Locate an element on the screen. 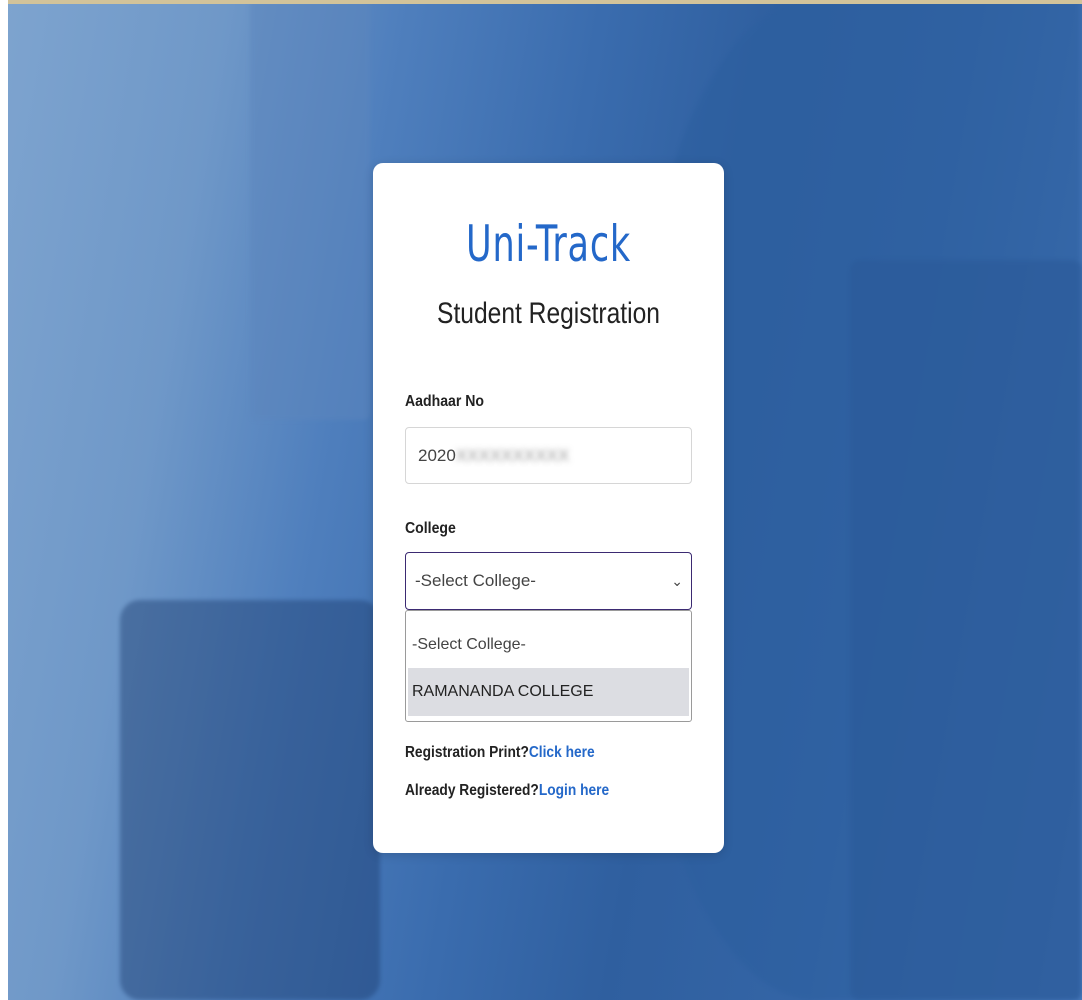 Image resolution: width=1082 pixels, height=1000 pixels. college-dropdown: -Select College- RAMANANDA COLLEGE is located at coordinates (548, 666).